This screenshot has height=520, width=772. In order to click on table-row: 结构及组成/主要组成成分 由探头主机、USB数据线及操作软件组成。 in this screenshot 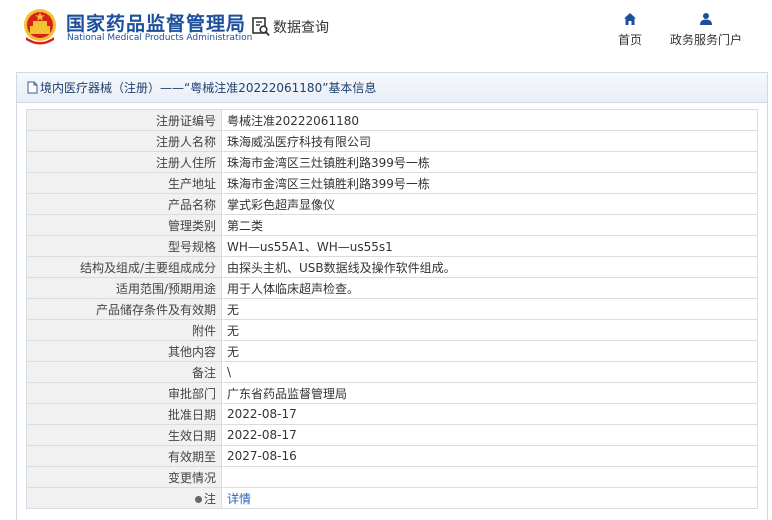, I will do `click(392, 267)`.